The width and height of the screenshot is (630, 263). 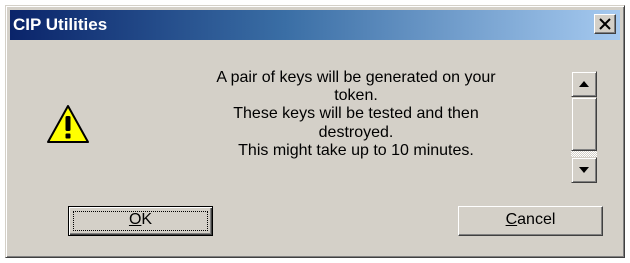 I want to click on close-icon, so click(x=605, y=24).